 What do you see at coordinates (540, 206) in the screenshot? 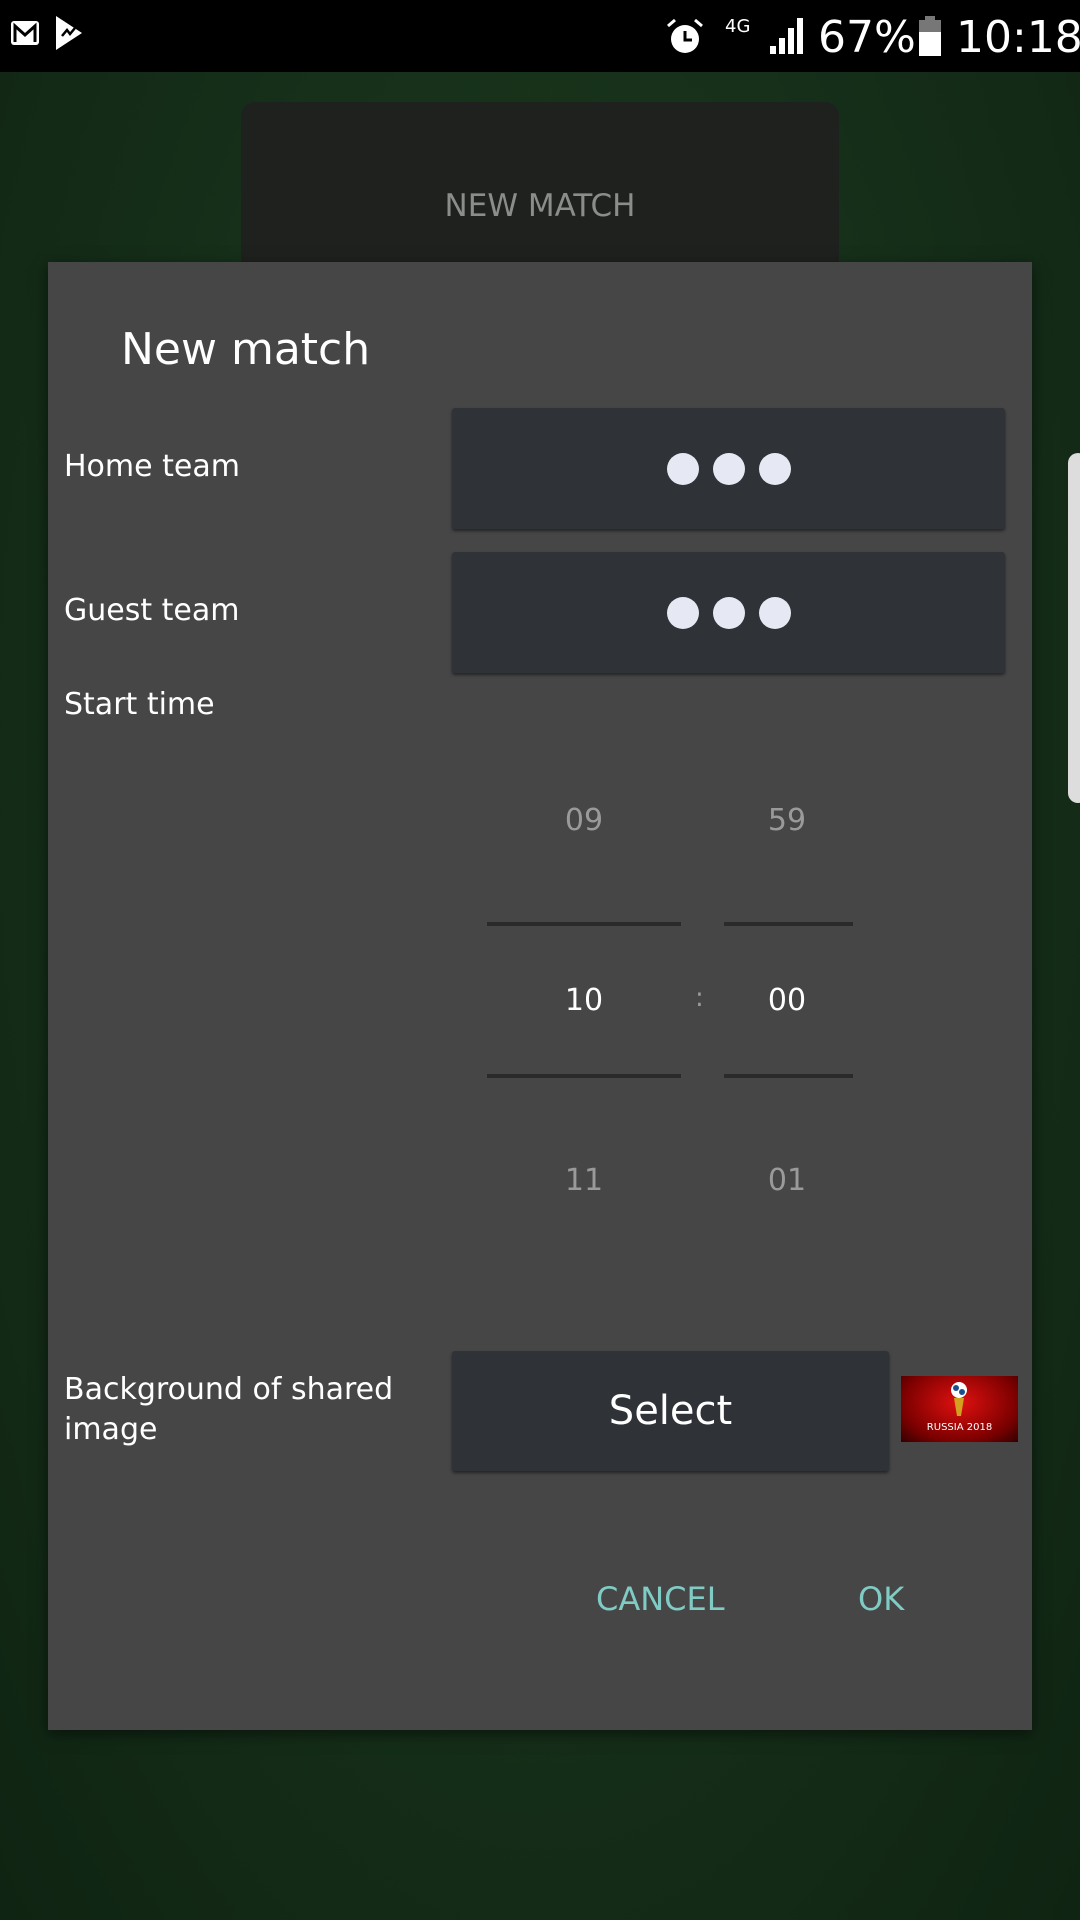
I see `new-match-label: NEW MATCH` at bounding box center [540, 206].